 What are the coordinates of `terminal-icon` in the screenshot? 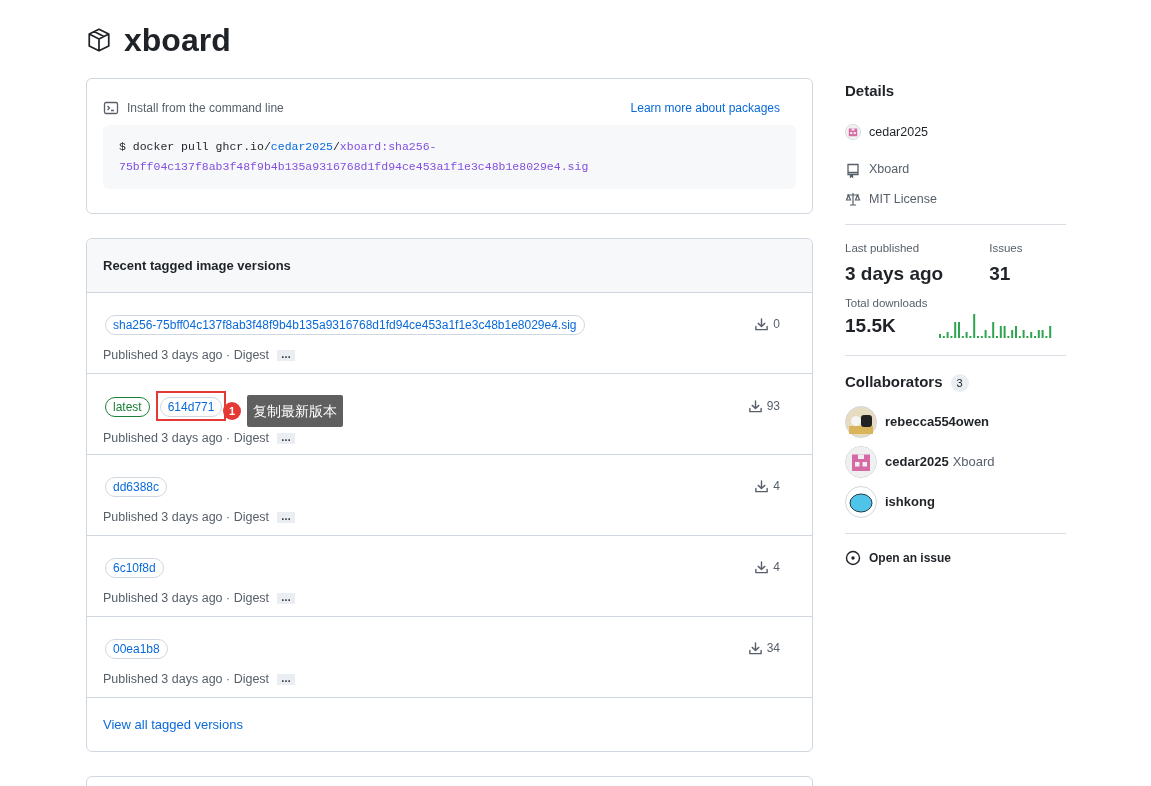 It's located at (111, 108).